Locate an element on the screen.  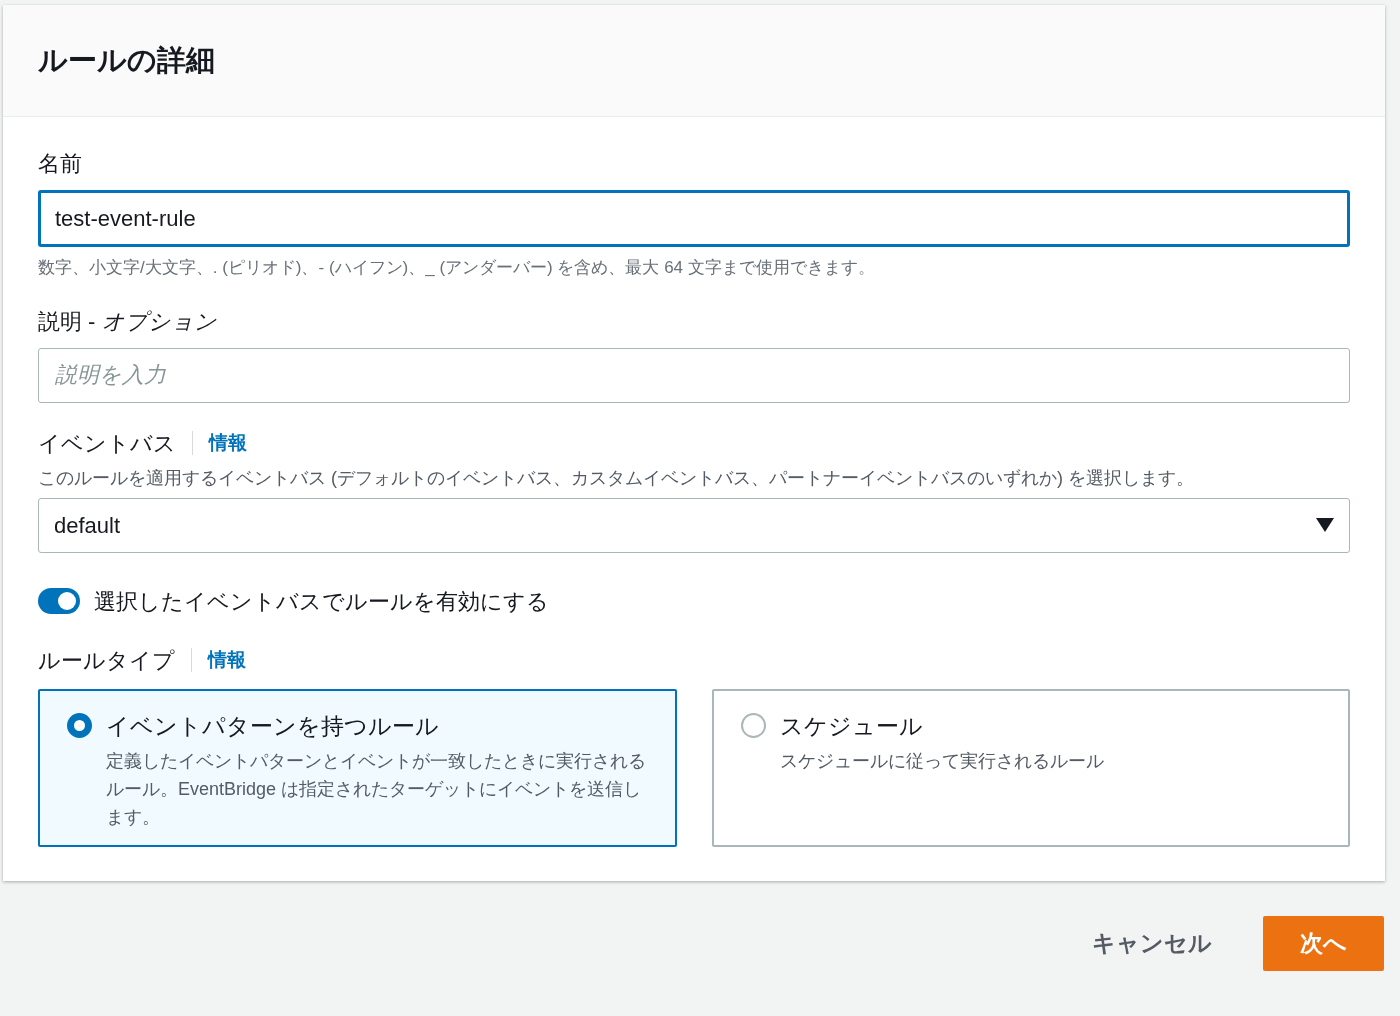
toggle-label: 選択したイベントバスでルールを有効にする is located at coordinates (321, 601).